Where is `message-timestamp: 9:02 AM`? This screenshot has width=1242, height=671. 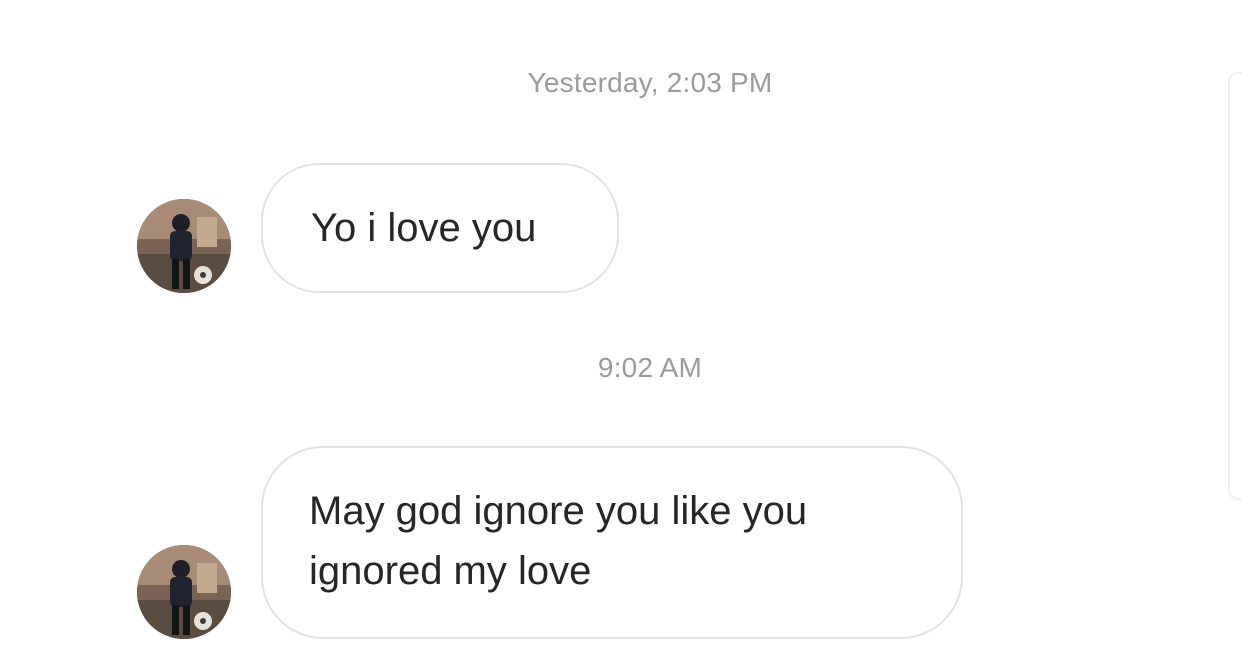
message-timestamp: 9:02 AM is located at coordinates (650, 367).